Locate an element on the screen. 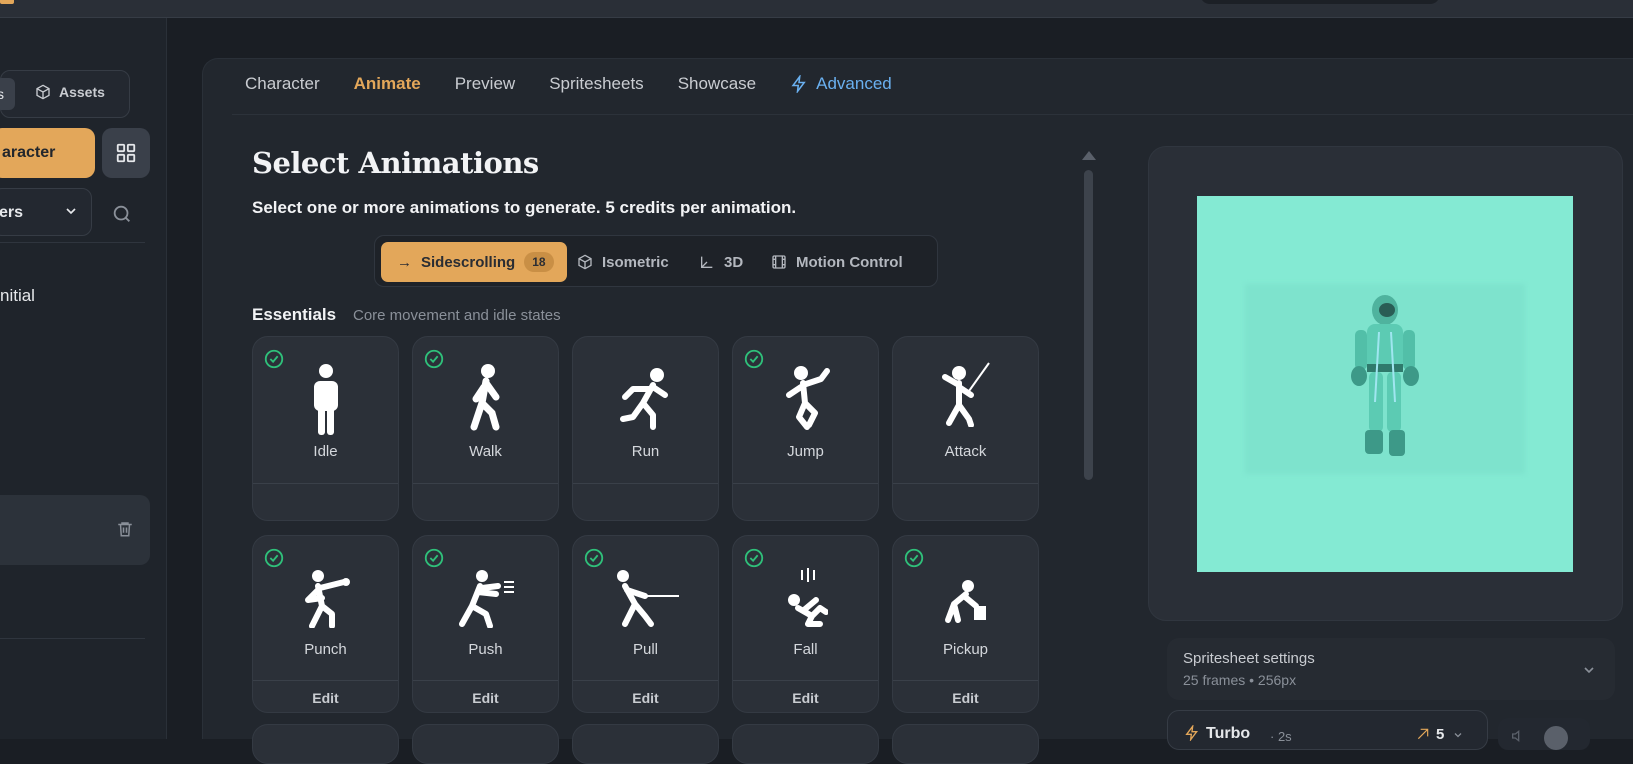 The image size is (1633, 764). card-label: Walk is located at coordinates (485, 451).